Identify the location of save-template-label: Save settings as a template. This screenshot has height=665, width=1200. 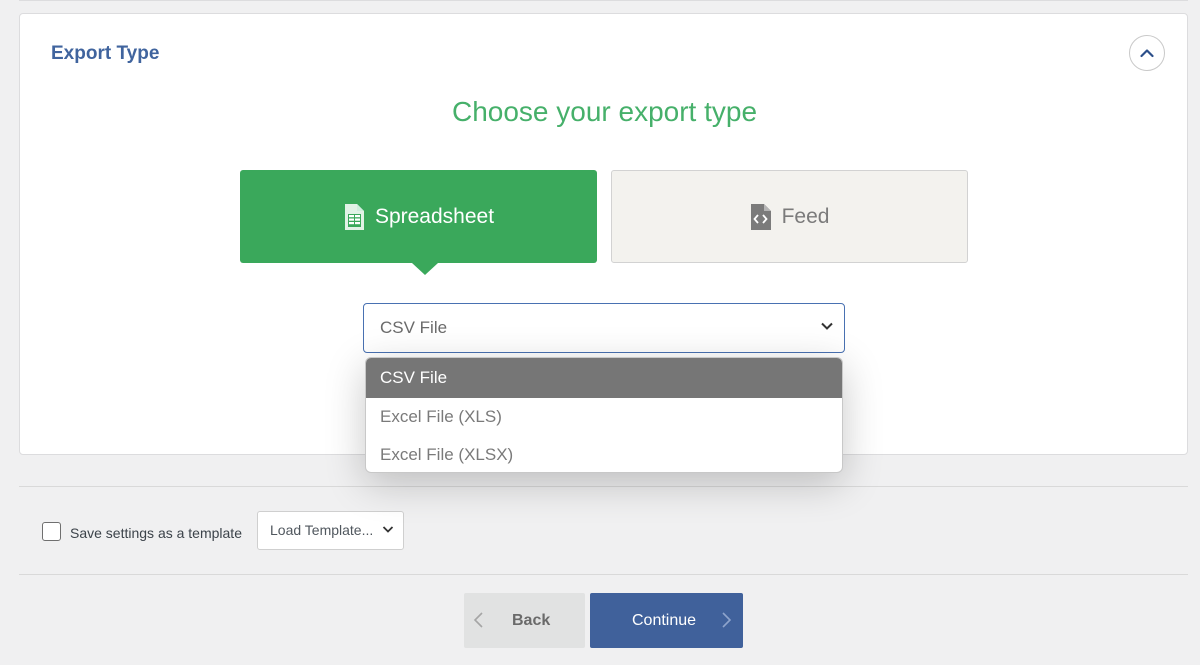
(156, 533).